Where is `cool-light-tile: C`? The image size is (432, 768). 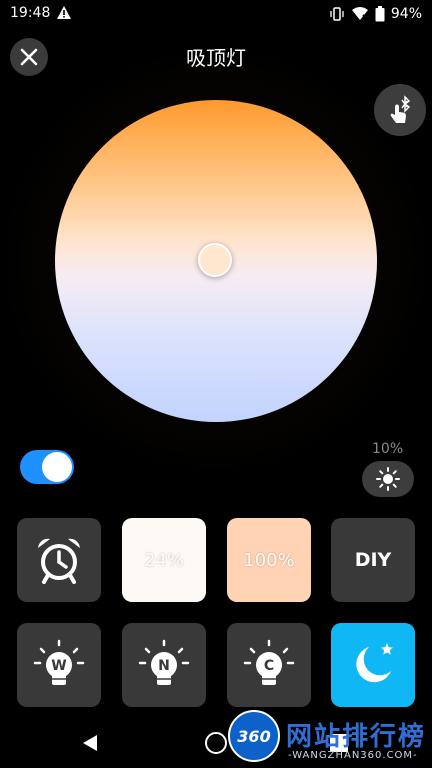 cool-light-tile: C is located at coordinates (269, 665).